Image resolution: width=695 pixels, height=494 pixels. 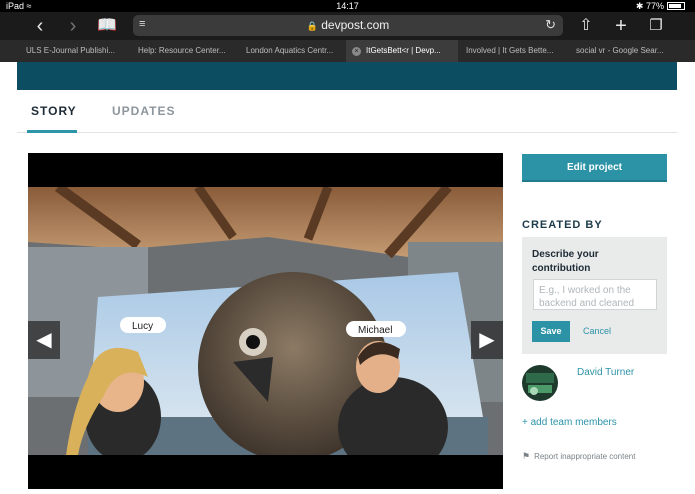 I want to click on gallery-prev-button: ◀, so click(x=44, y=340).